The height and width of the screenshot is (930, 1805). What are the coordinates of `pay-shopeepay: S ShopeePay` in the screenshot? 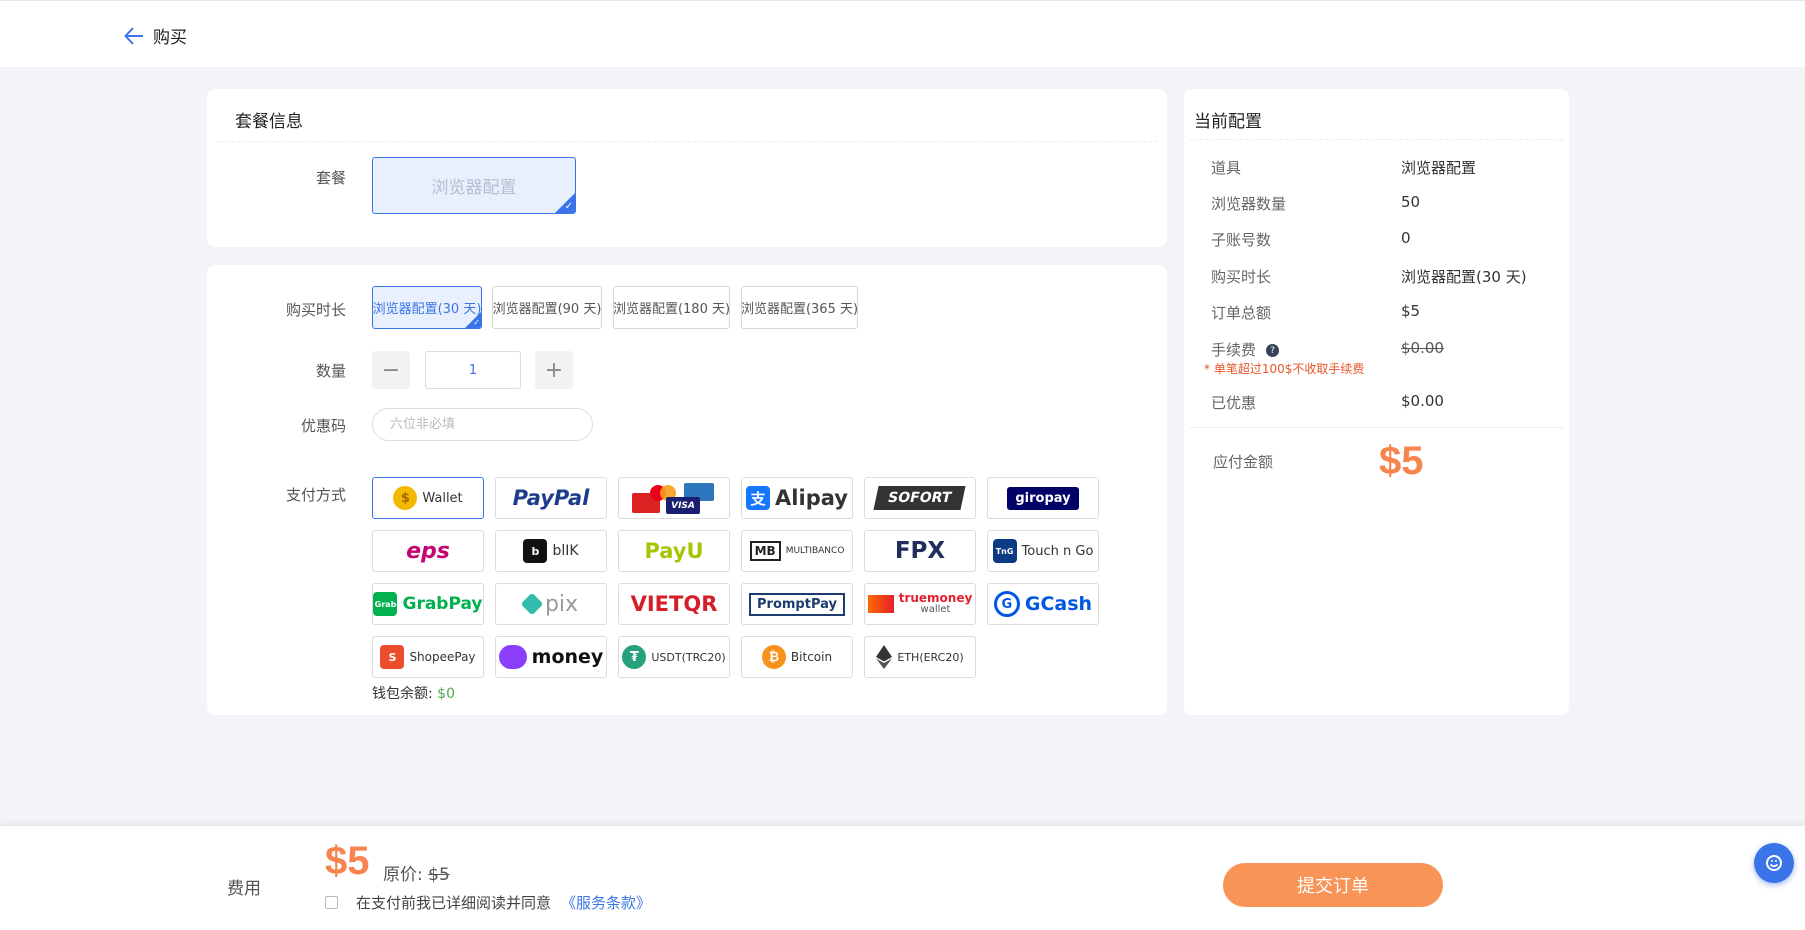 It's located at (428, 657).